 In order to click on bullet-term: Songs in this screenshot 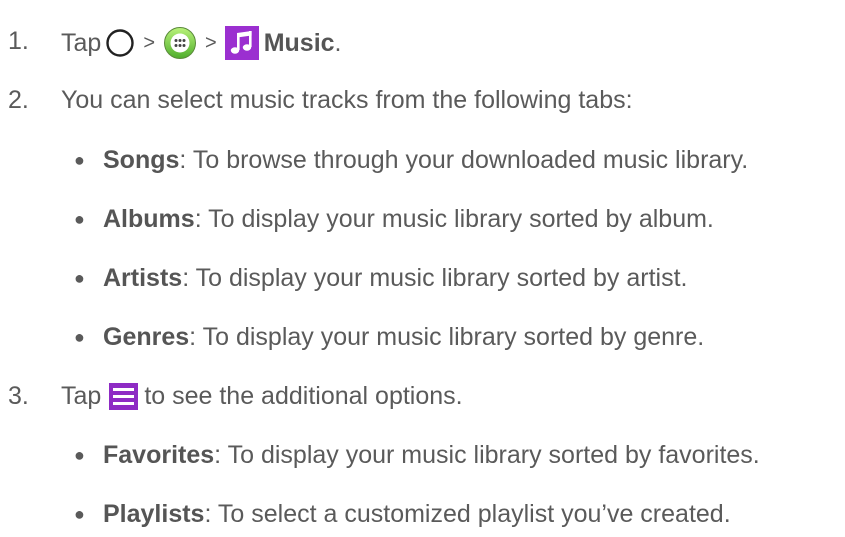, I will do `click(141, 160)`.